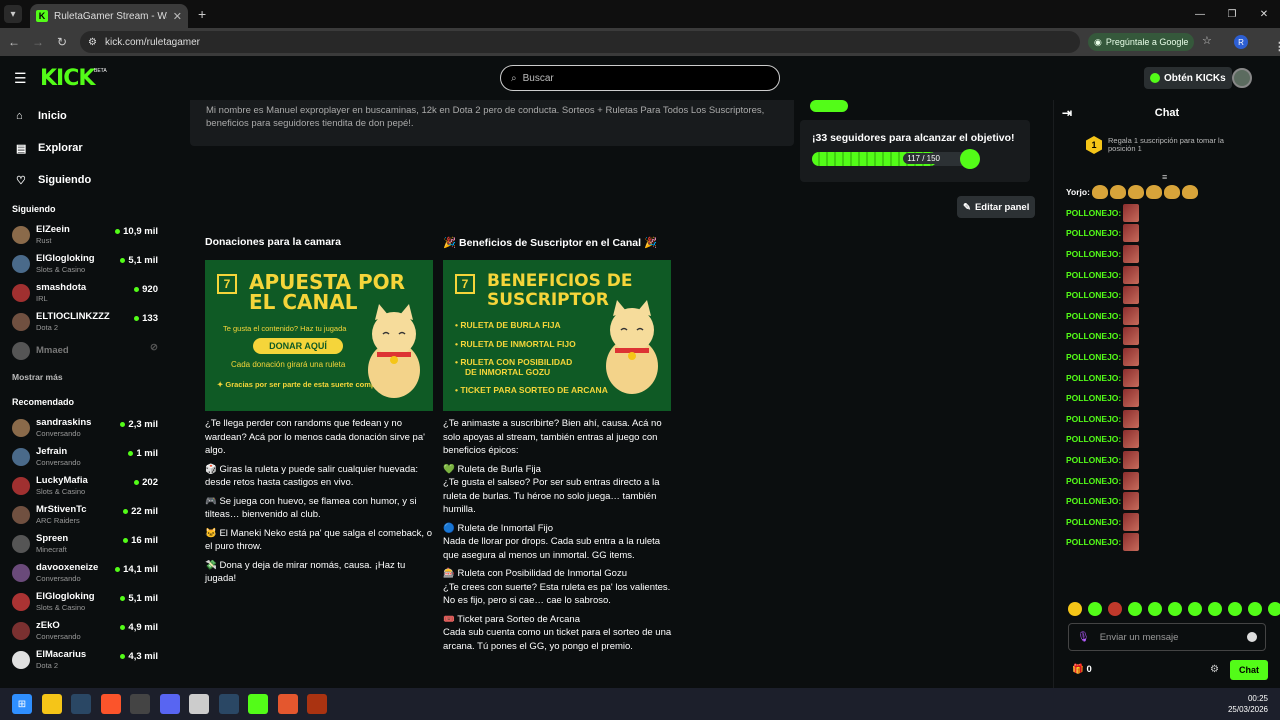  Describe the element at coordinates (81, 704) in the screenshot. I see `steam-icon` at that location.